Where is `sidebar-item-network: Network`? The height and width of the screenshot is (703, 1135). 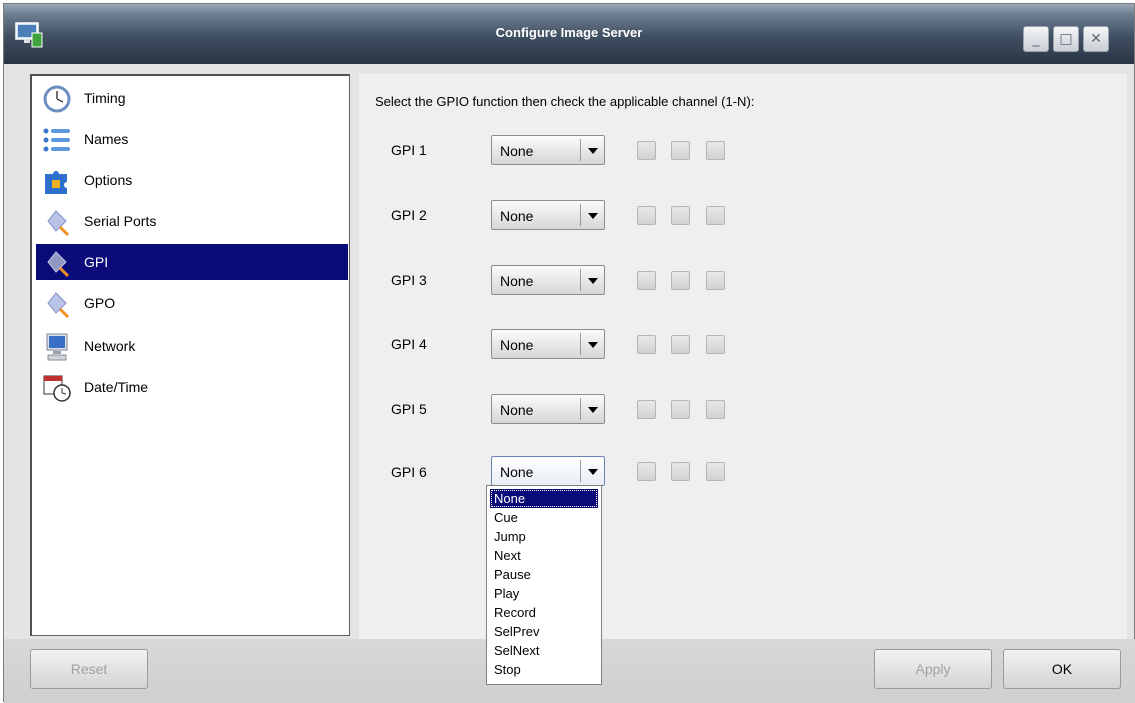 sidebar-item-network: Network is located at coordinates (192, 346).